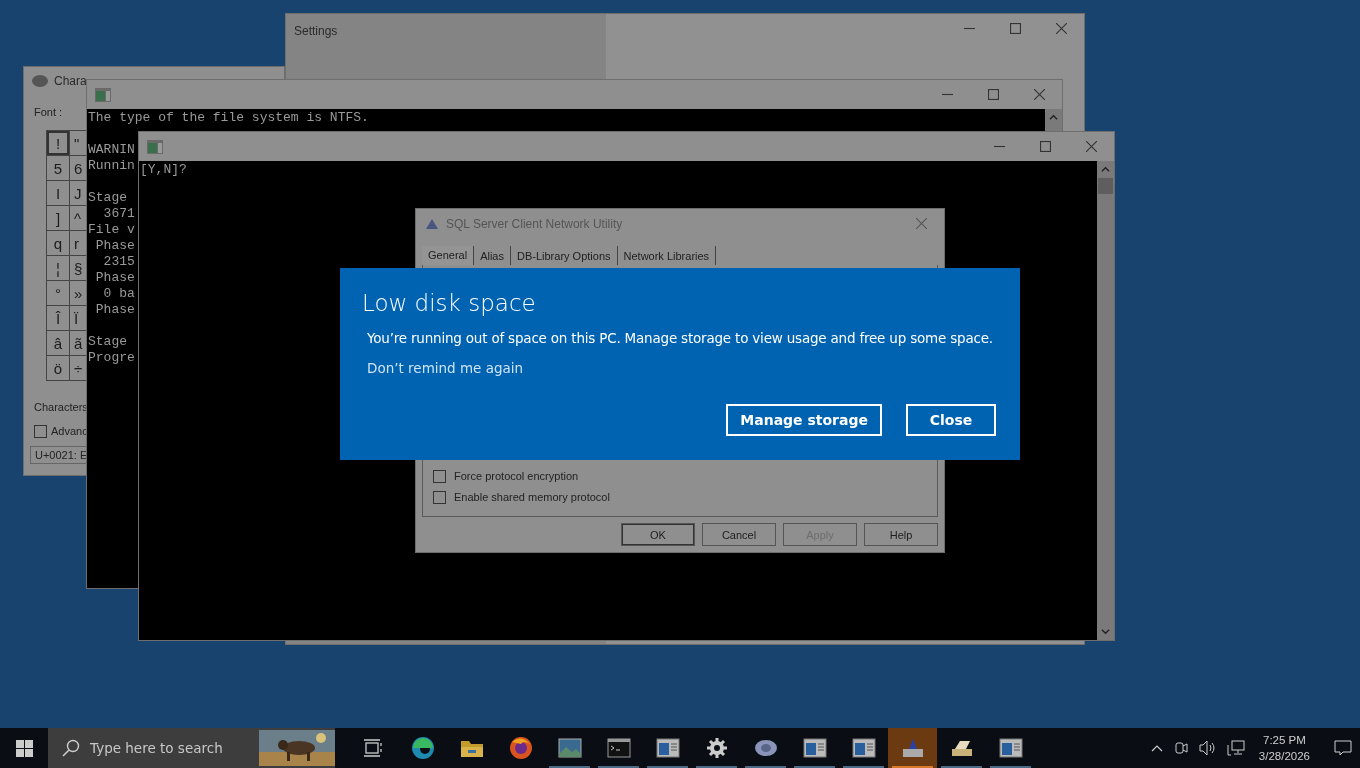  I want to click on chevron-up-icon, so click(1156, 748).